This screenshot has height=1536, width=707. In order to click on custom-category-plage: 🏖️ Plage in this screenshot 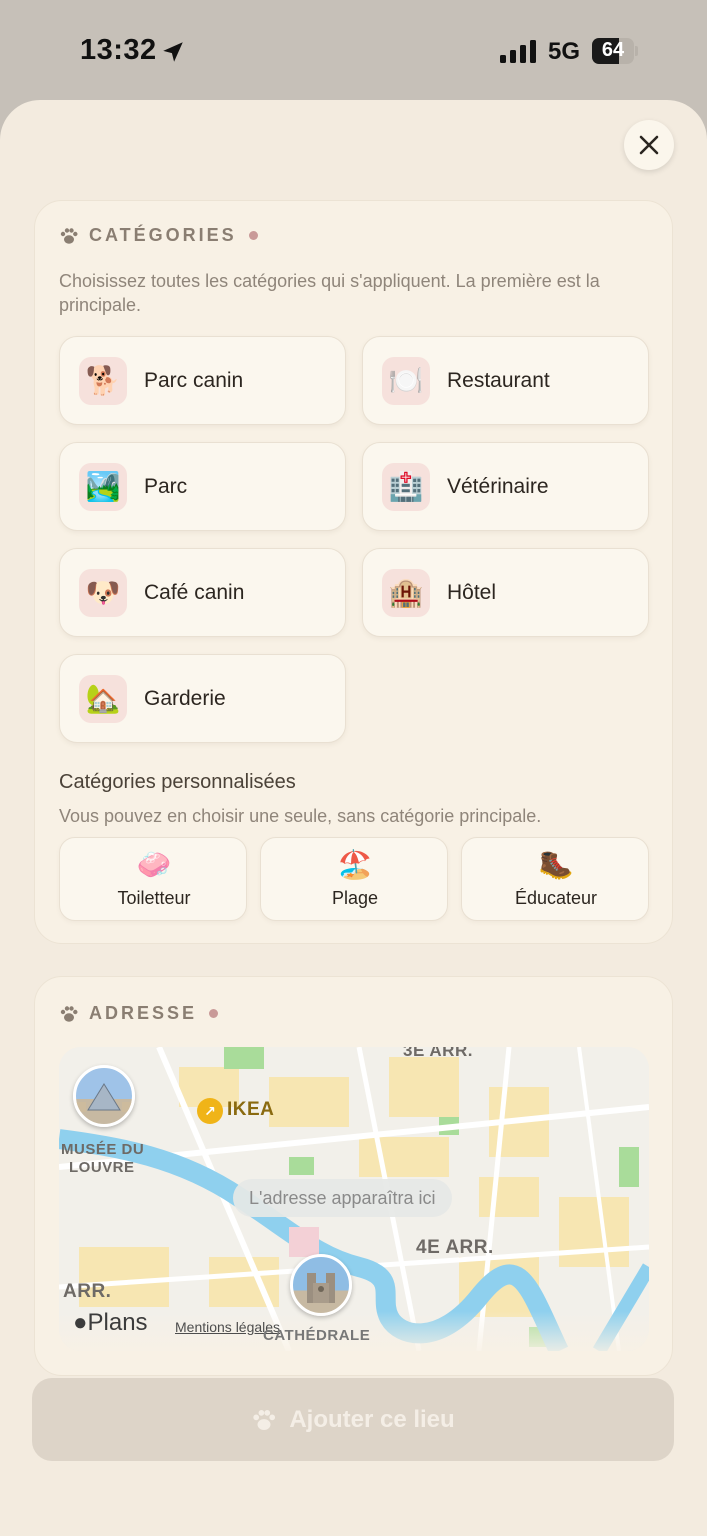, I will do `click(354, 879)`.